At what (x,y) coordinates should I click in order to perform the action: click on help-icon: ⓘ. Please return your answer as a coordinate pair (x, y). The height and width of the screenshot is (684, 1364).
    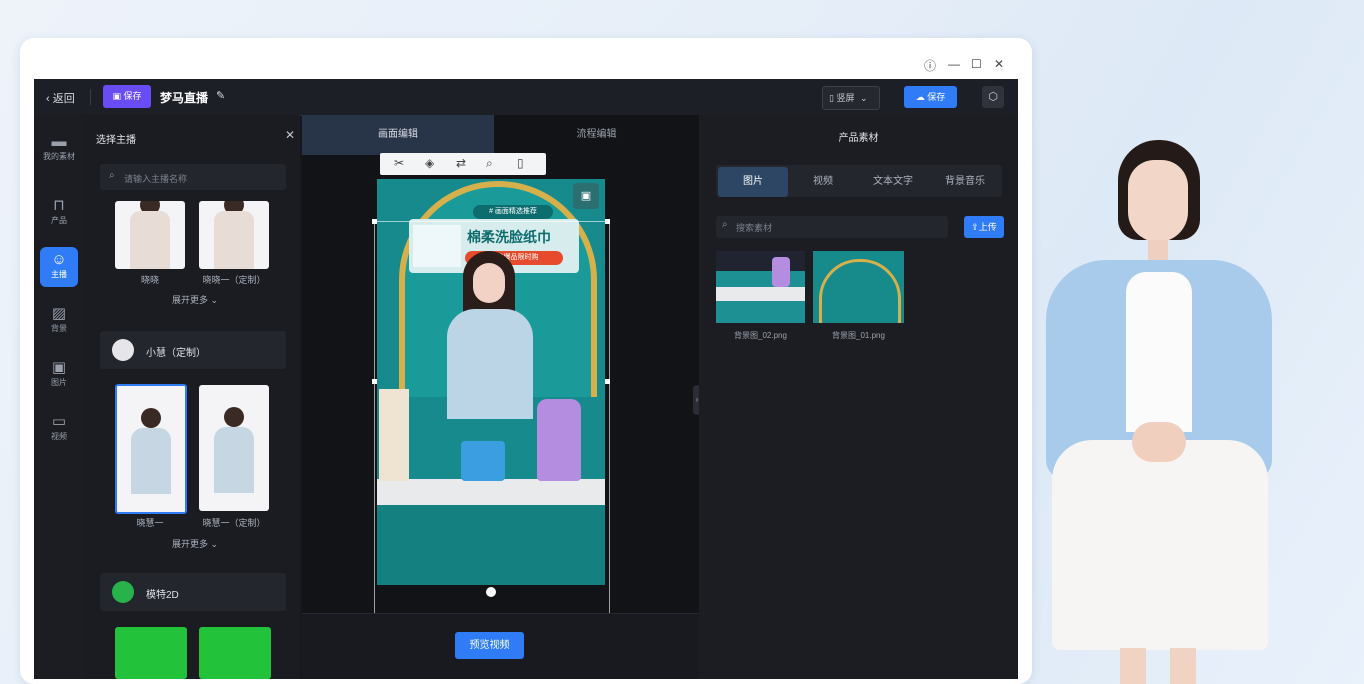
    Looking at the image, I should click on (930, 65).